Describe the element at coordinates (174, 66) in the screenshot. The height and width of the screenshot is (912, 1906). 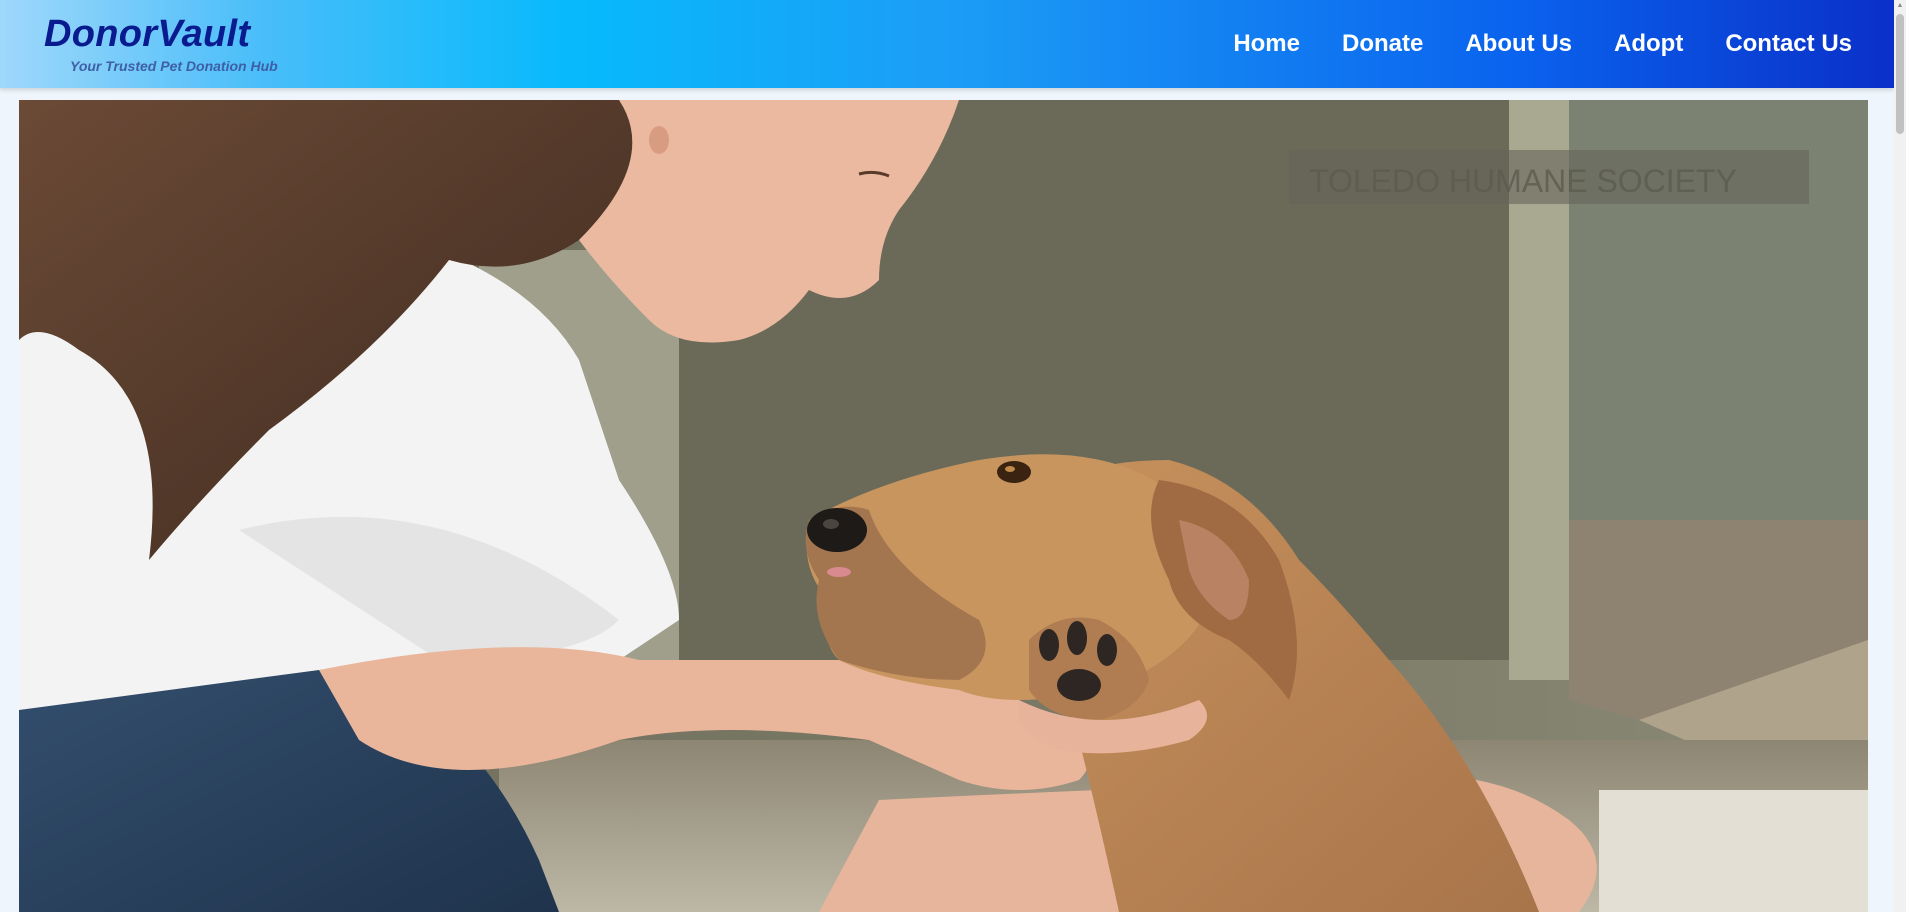
I see `brand-tagline: Your Trusted Pet Donation Hub` at that location.